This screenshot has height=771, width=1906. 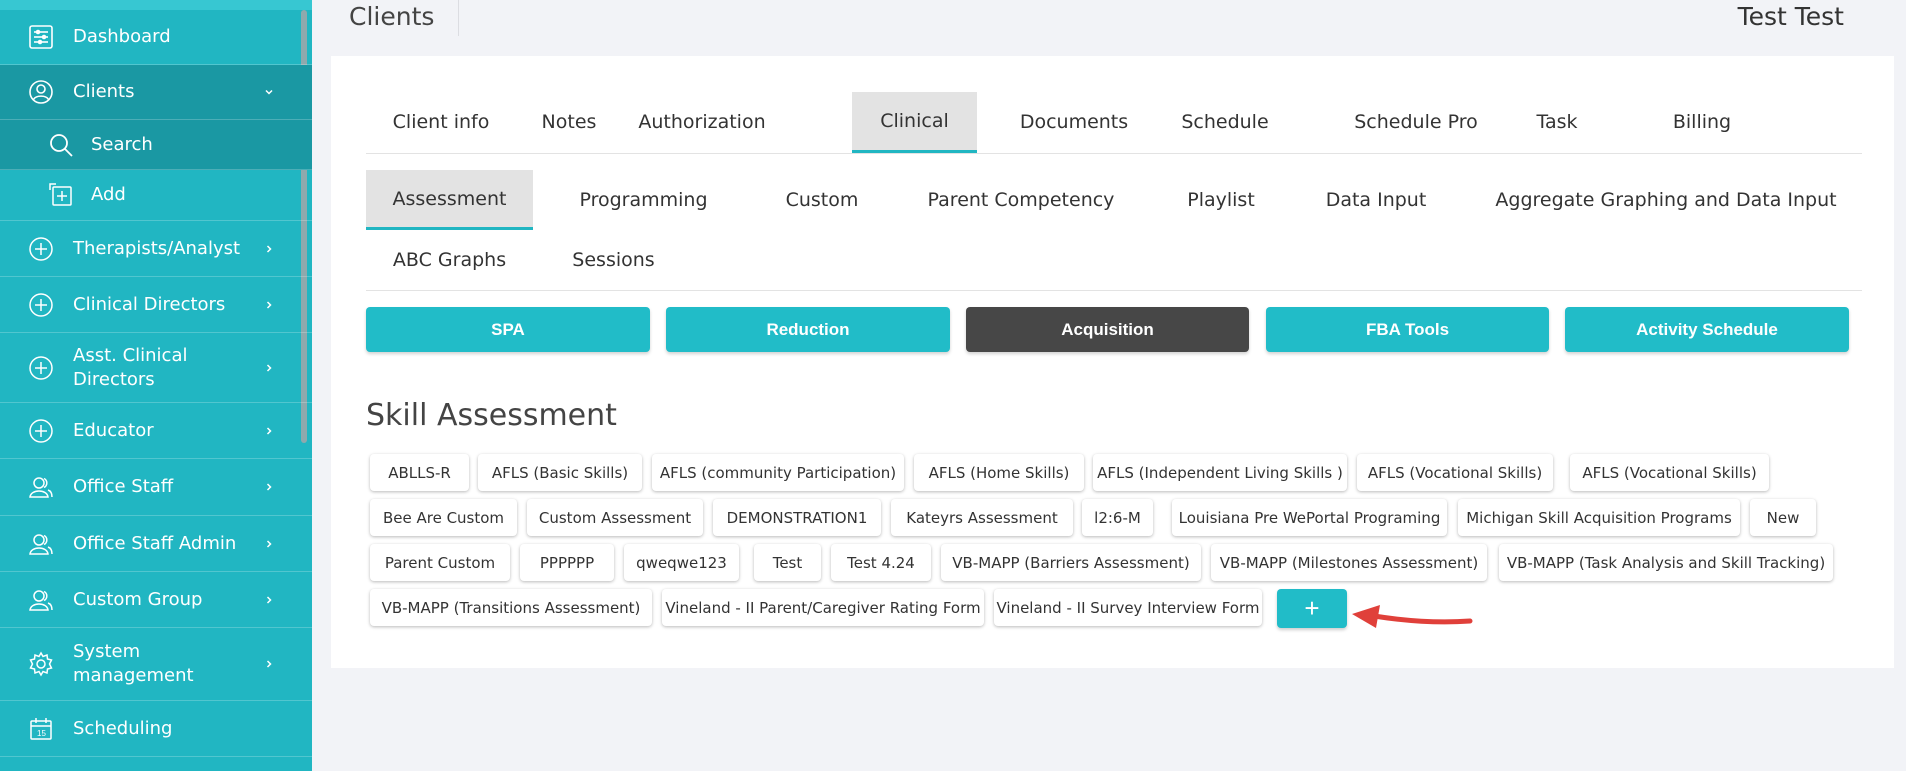 I want to click on sidebar-item-label: Educator, so click(x=113, y=430).